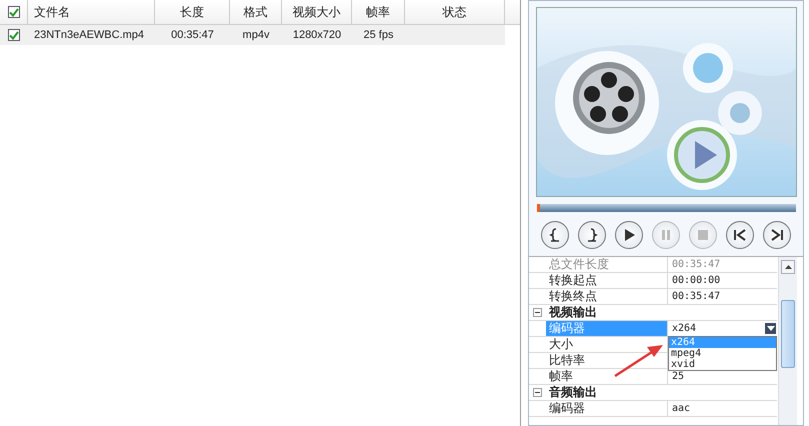  Describe the element at coordinates (666, 235) in the screenshot. I see `pause-icon` at that location.